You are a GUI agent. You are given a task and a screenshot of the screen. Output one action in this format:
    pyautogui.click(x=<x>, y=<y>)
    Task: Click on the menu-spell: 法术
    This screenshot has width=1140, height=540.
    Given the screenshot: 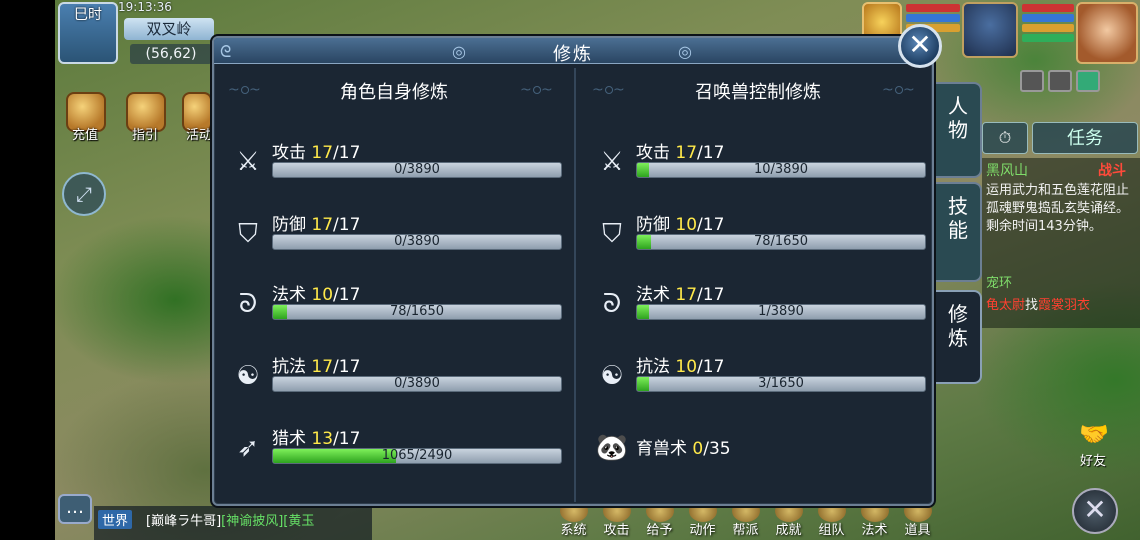 What is the action you would take?
    pyautogui.click(x=874, y=520)
    